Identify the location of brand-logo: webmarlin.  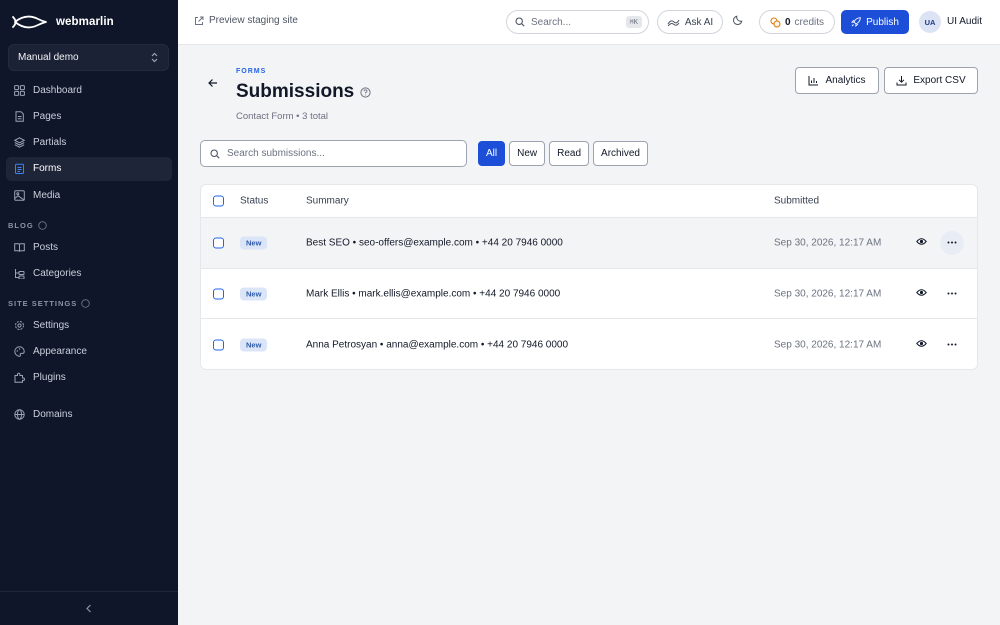
(63, 22).